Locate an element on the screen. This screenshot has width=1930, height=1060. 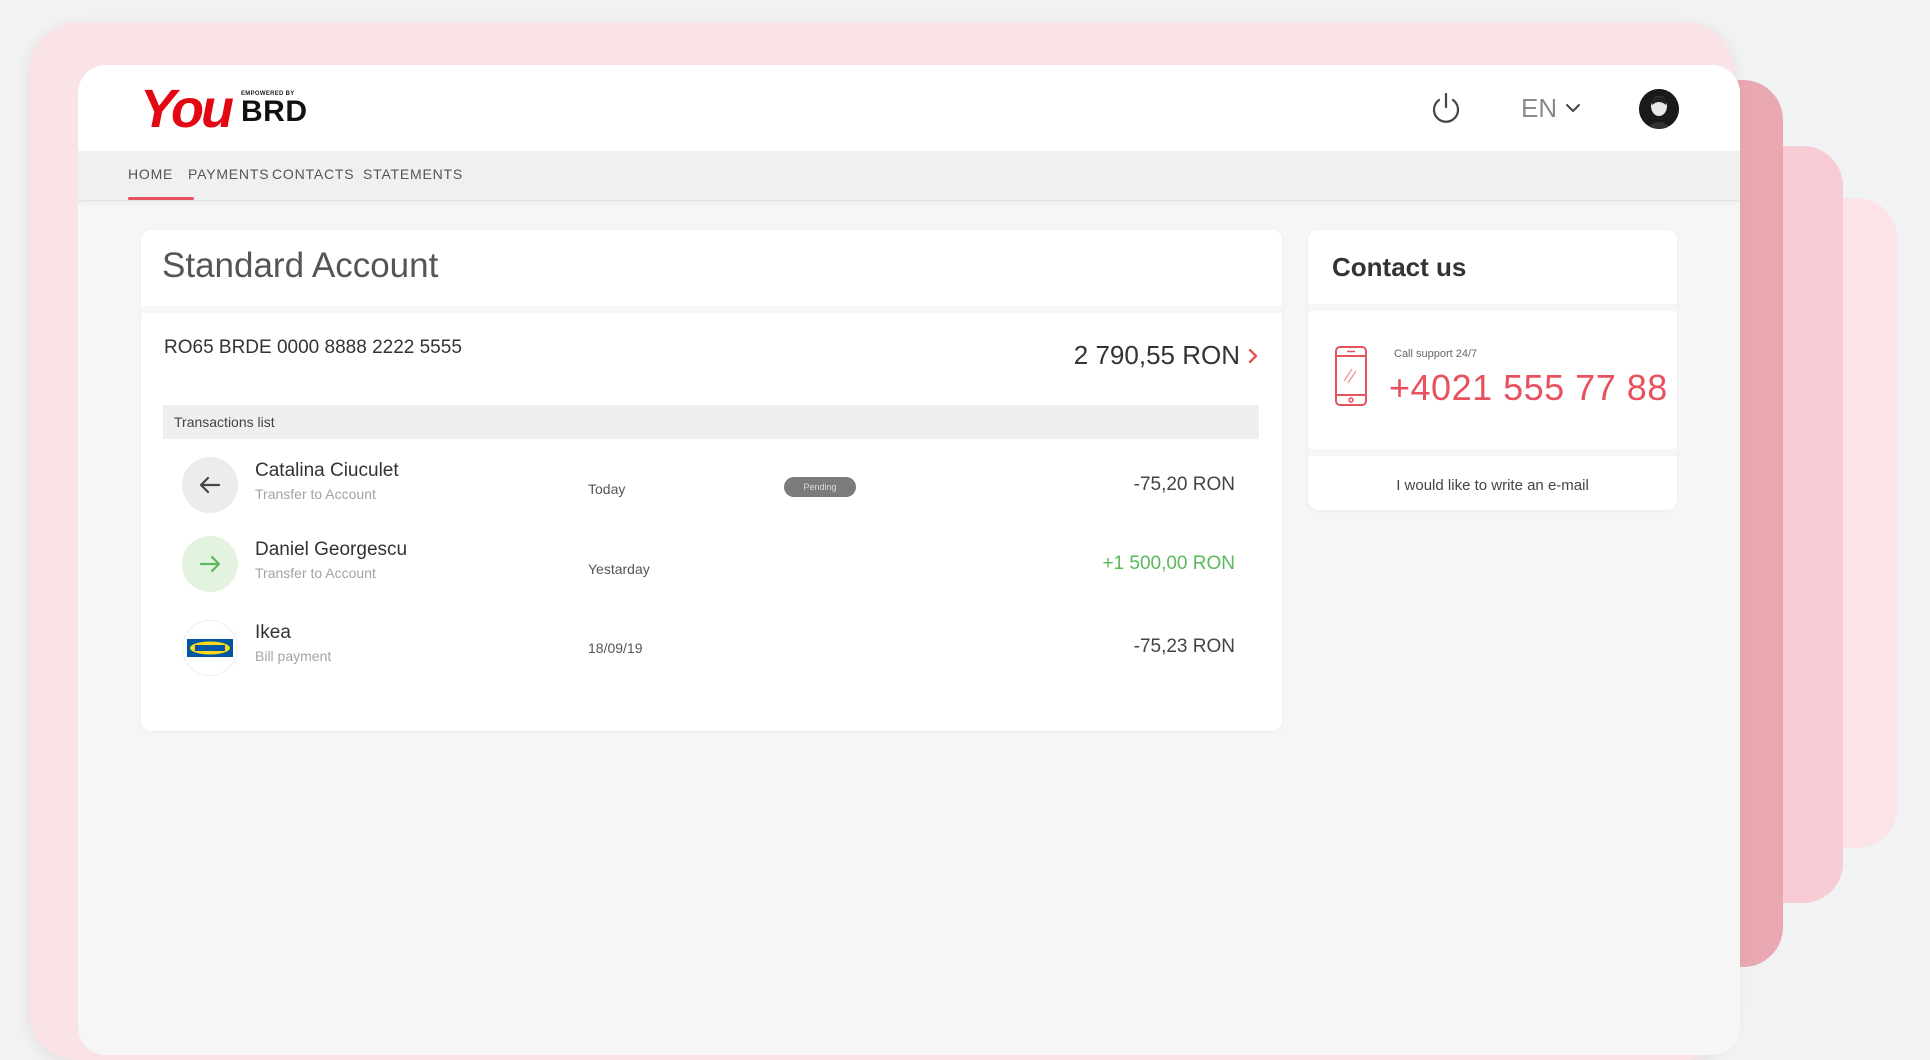
power-icon is located at coordinates (1446, 108).